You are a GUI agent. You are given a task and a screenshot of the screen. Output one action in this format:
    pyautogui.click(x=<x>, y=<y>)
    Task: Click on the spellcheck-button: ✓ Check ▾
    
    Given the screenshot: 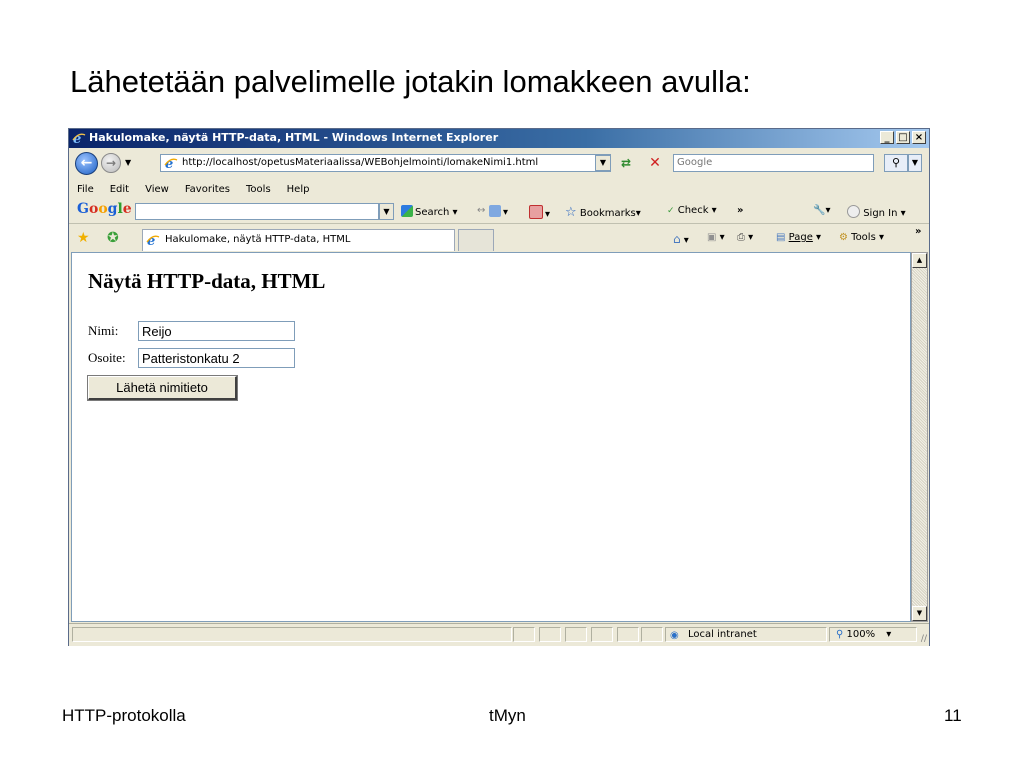 What is the action you would take?
    pyautogui.click(x=692, y=210)
    